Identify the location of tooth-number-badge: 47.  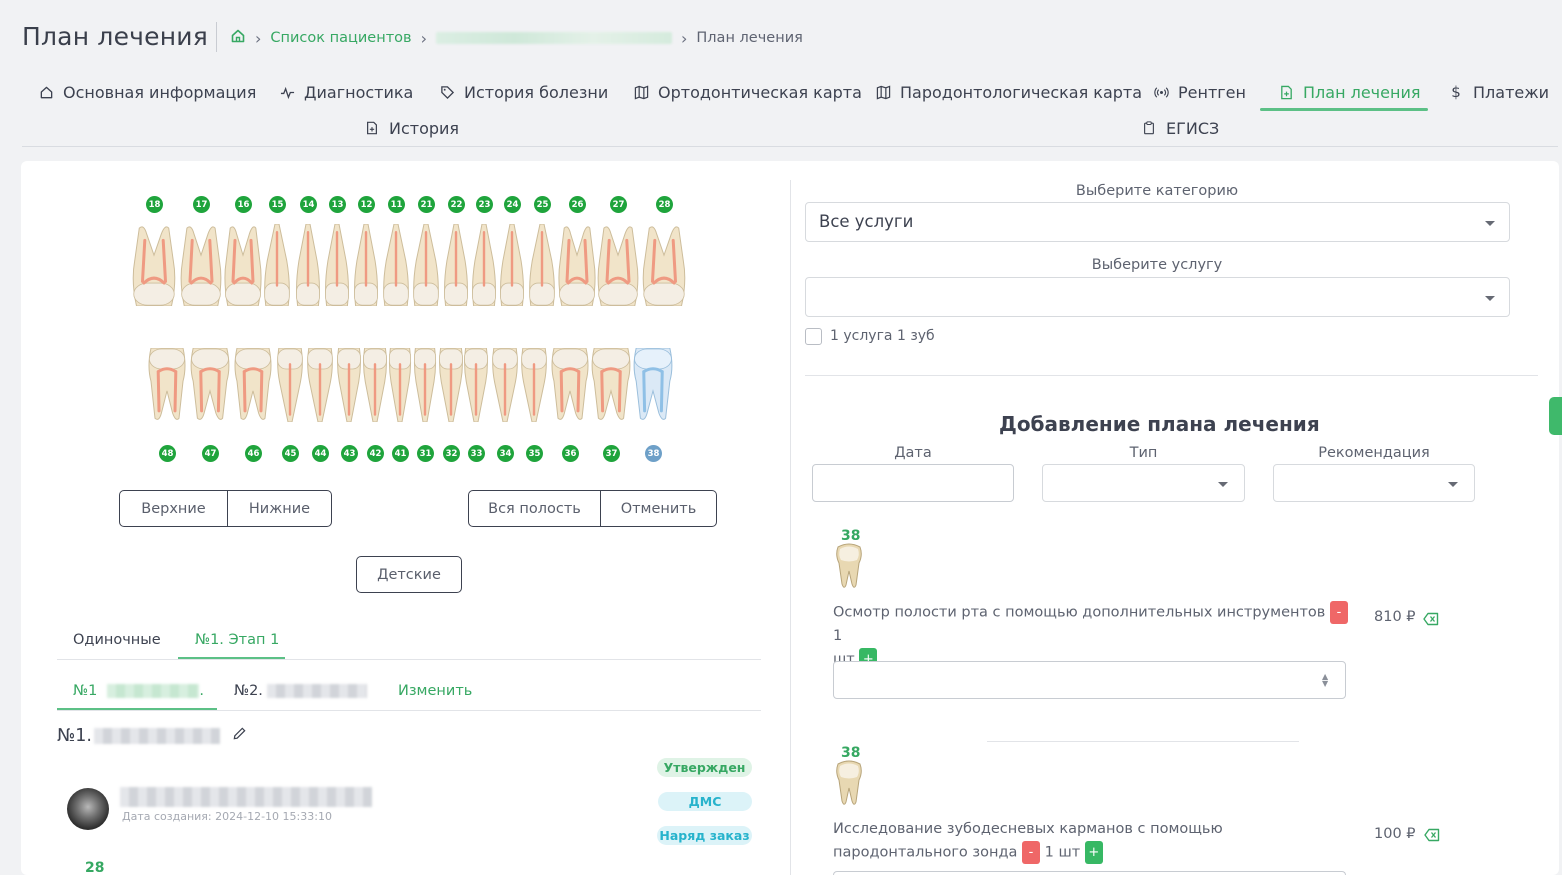
(210, 453).